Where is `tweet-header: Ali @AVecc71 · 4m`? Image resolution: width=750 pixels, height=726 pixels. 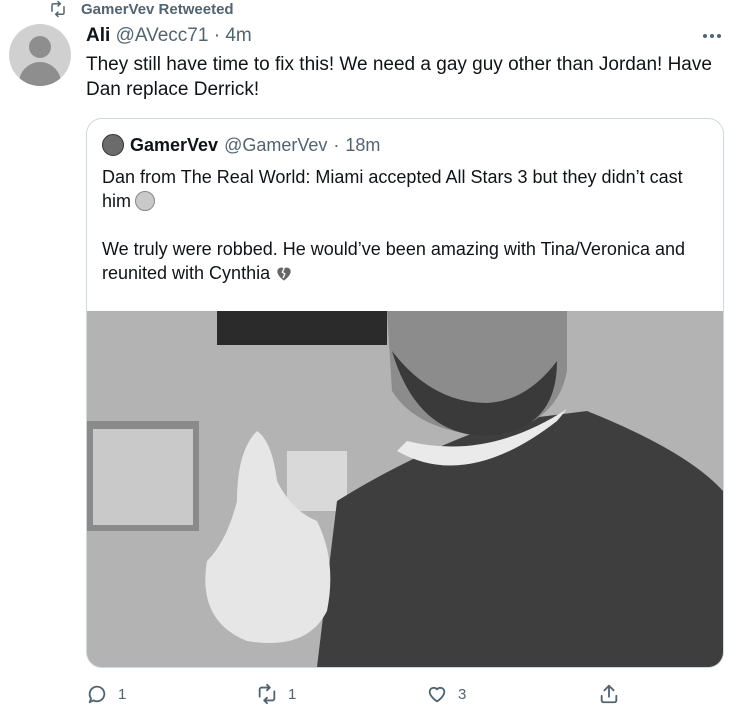 tweet-header: Ali @AVecc71 · 4m is located at coordinates (169, 36).